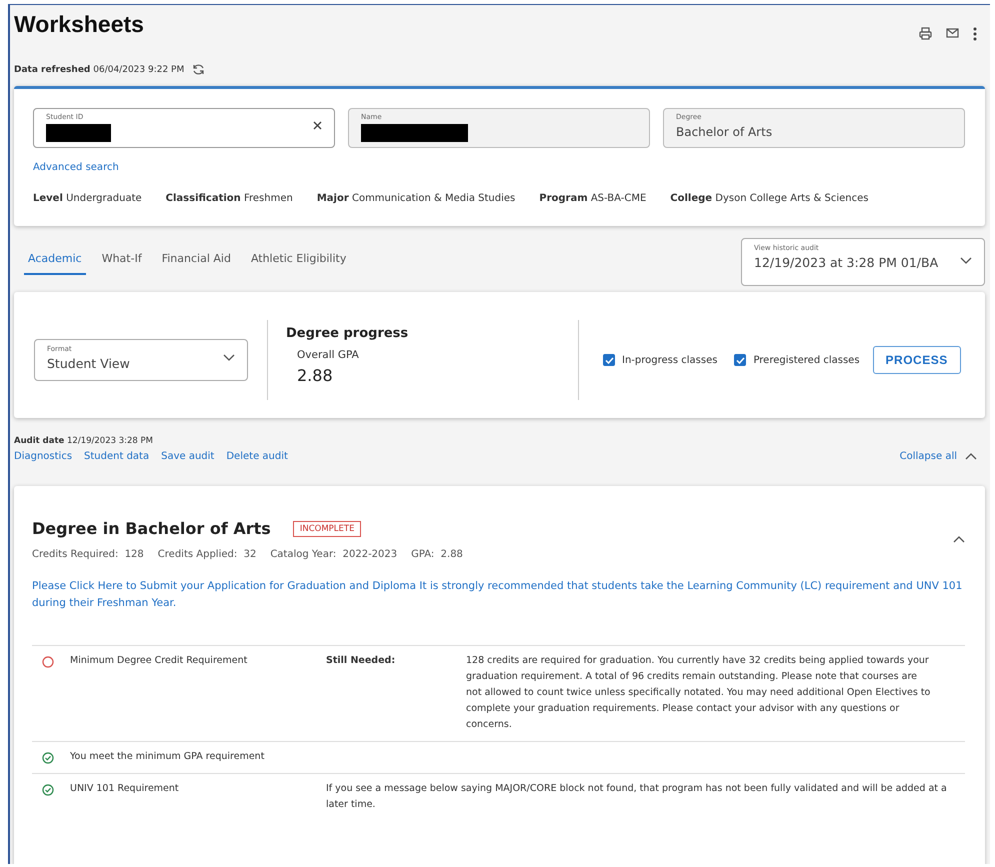  Describe the element at coordinates (196, 262) in the screenshot. I see `tab: Financial Aid` at that location.